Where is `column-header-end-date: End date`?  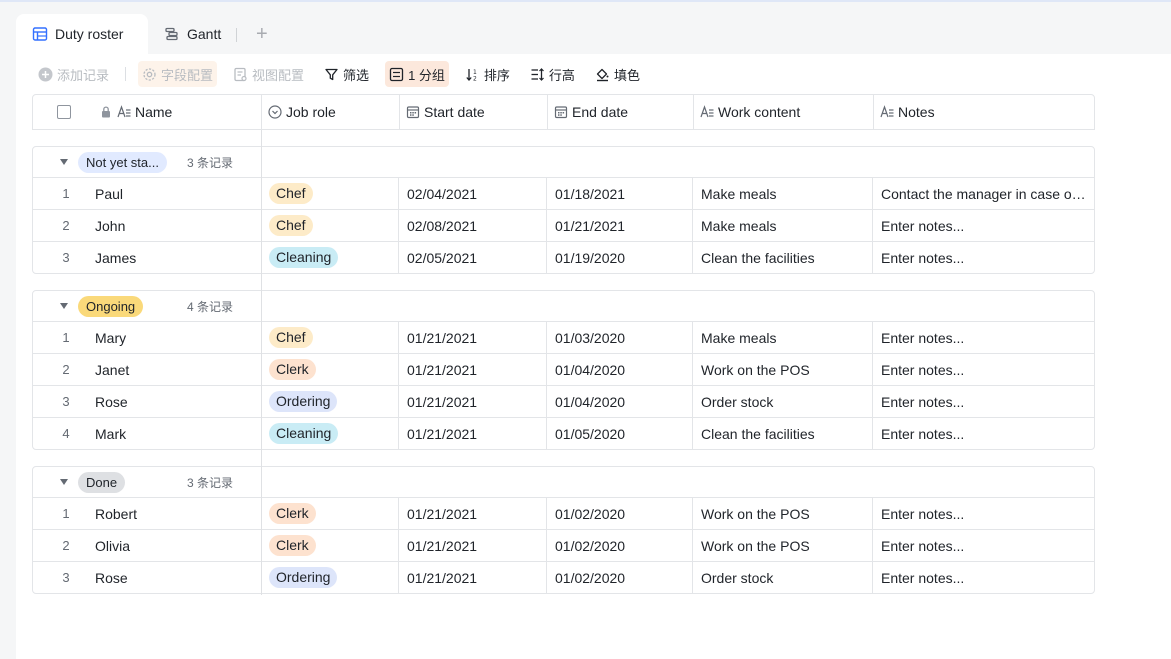 column-header-end-date: End date is located at coordinates (621, 112).